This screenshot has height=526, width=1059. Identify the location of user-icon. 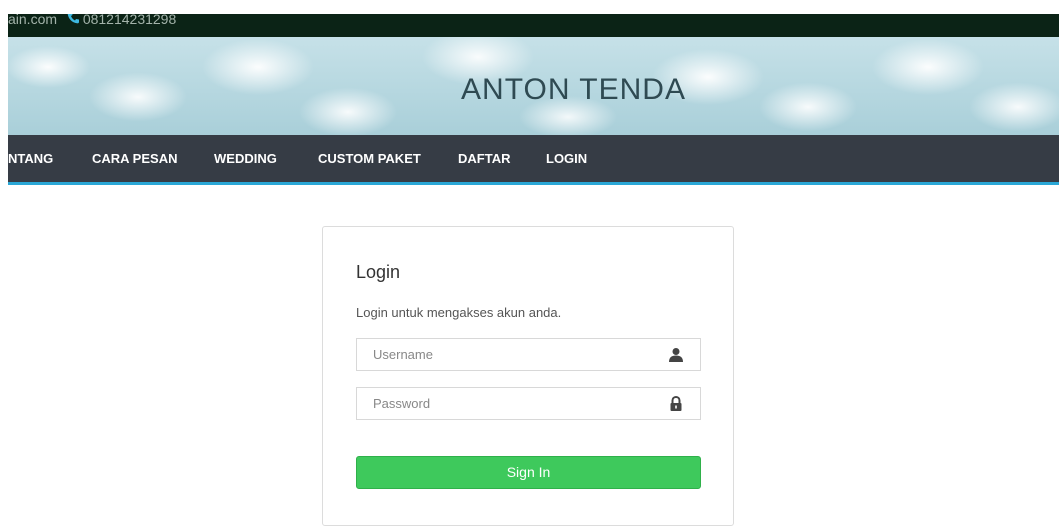
(676, 355).